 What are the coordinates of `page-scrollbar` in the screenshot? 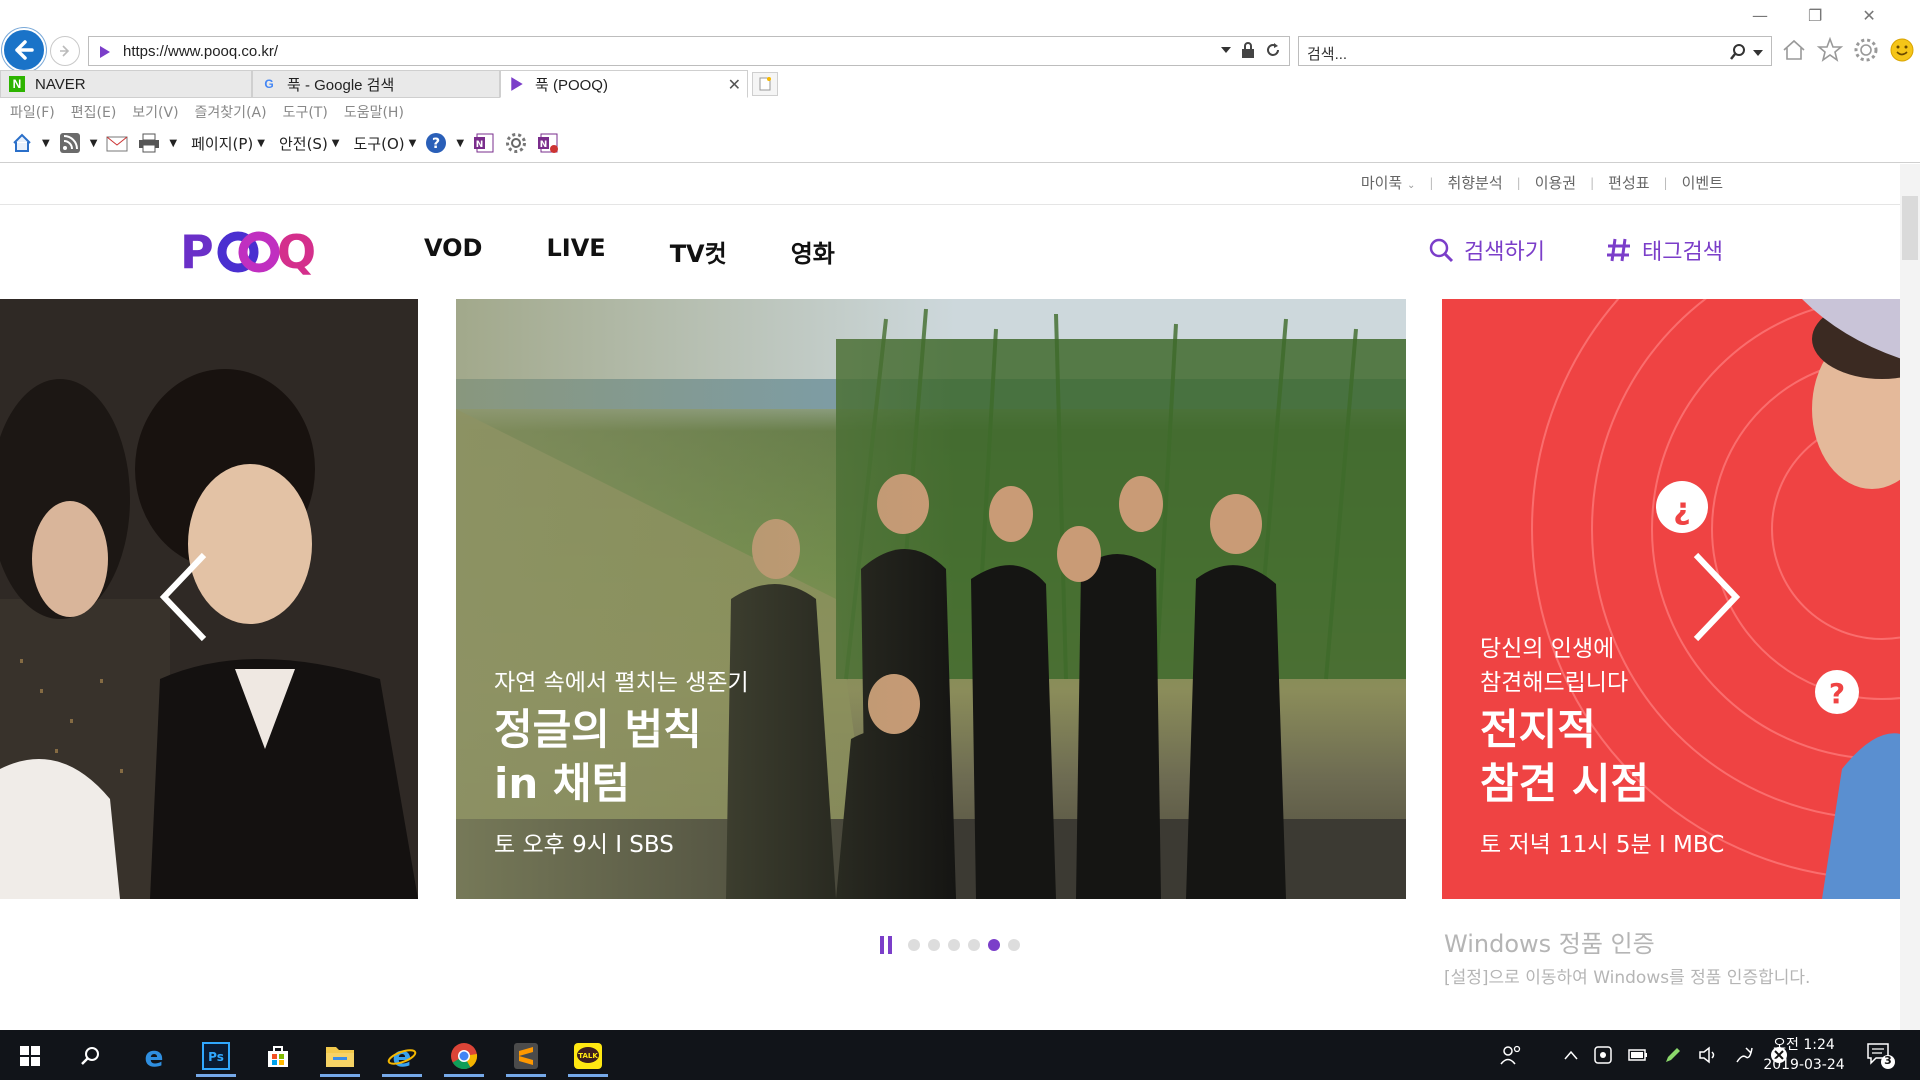 It's located at (1910, 597).